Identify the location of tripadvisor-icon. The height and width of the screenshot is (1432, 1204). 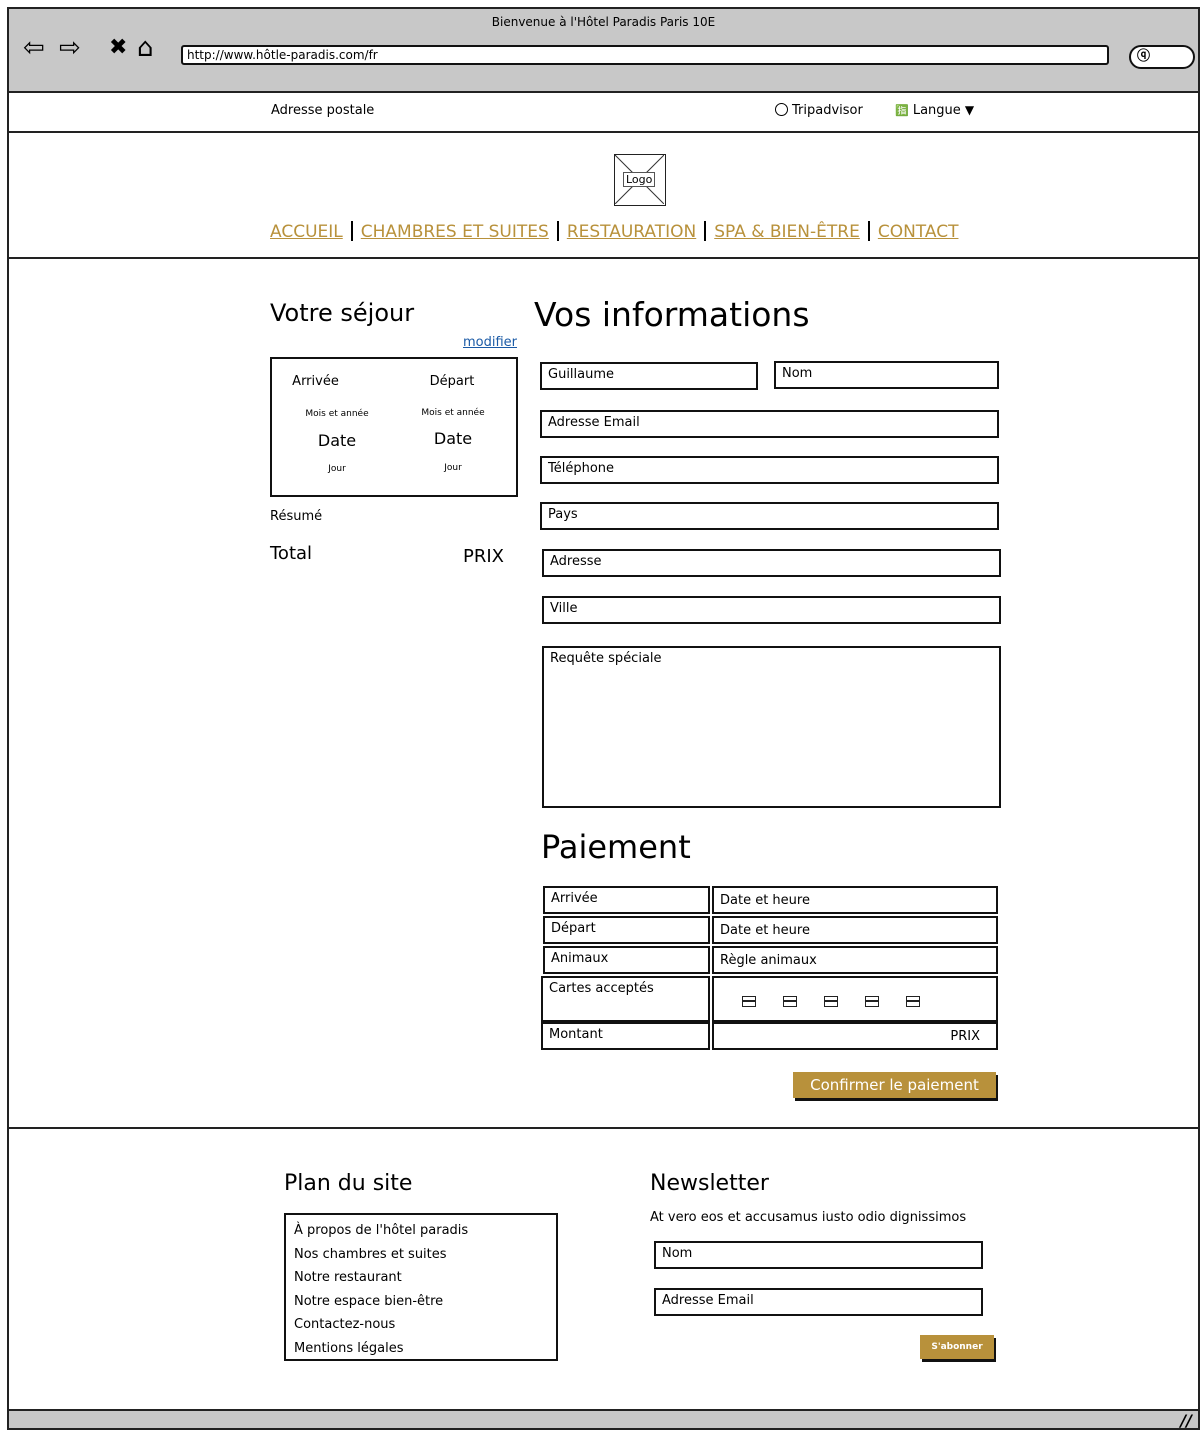
(781, 109).